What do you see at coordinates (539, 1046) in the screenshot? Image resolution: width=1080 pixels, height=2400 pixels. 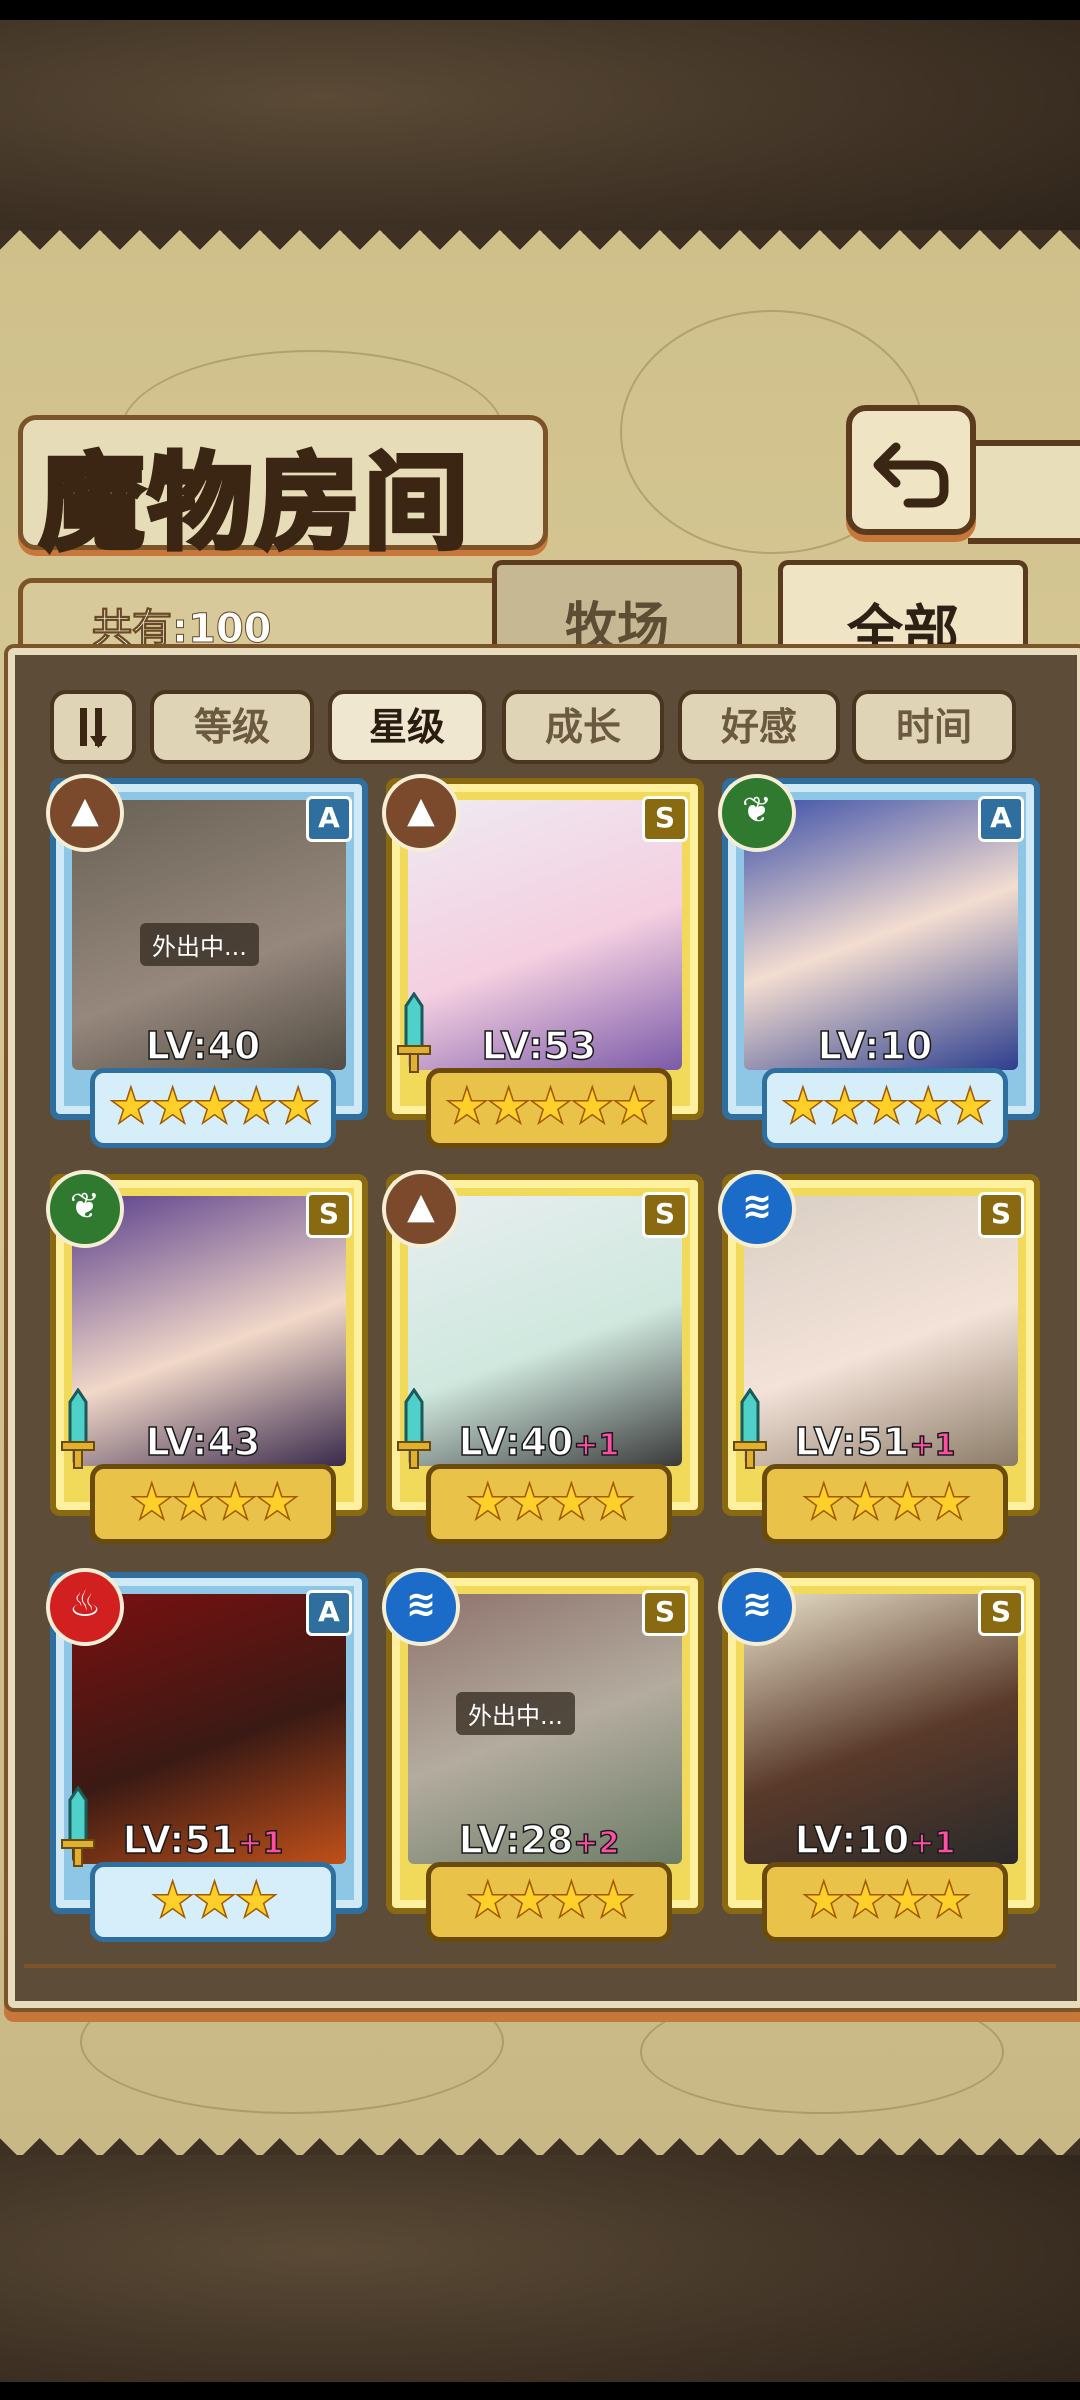 I see `level-label: LV:53` at bounding box center [539, 1046].